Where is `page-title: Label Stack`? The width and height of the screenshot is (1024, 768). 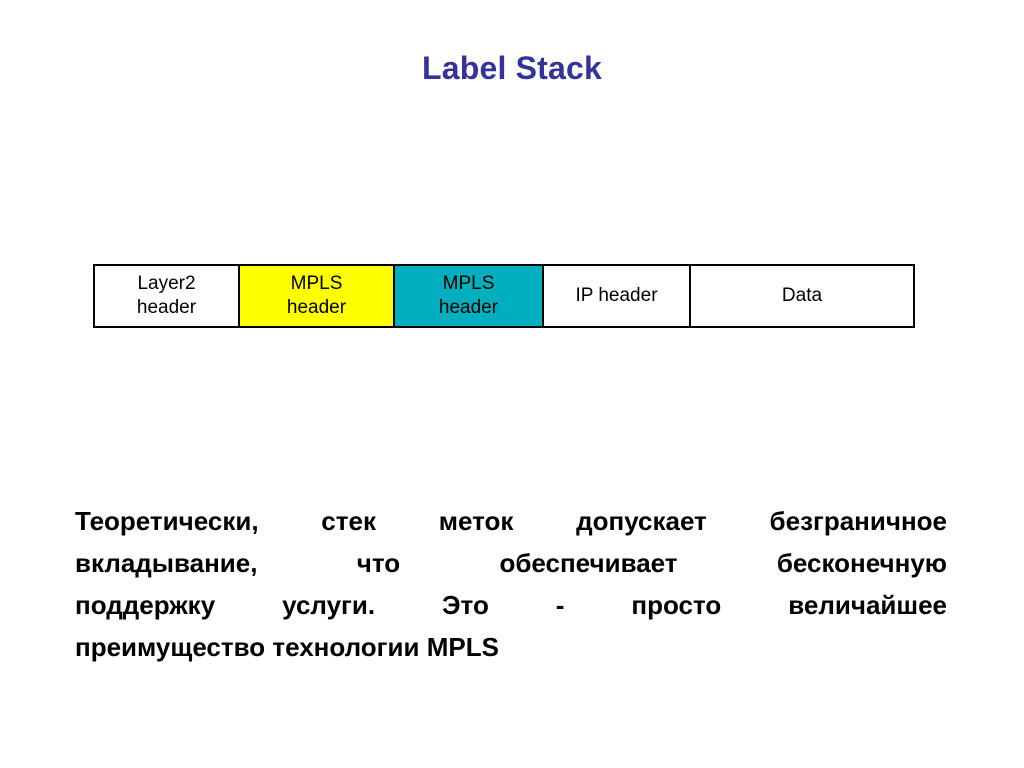 page-title: Label Stack is located at coordinates (512, 68).